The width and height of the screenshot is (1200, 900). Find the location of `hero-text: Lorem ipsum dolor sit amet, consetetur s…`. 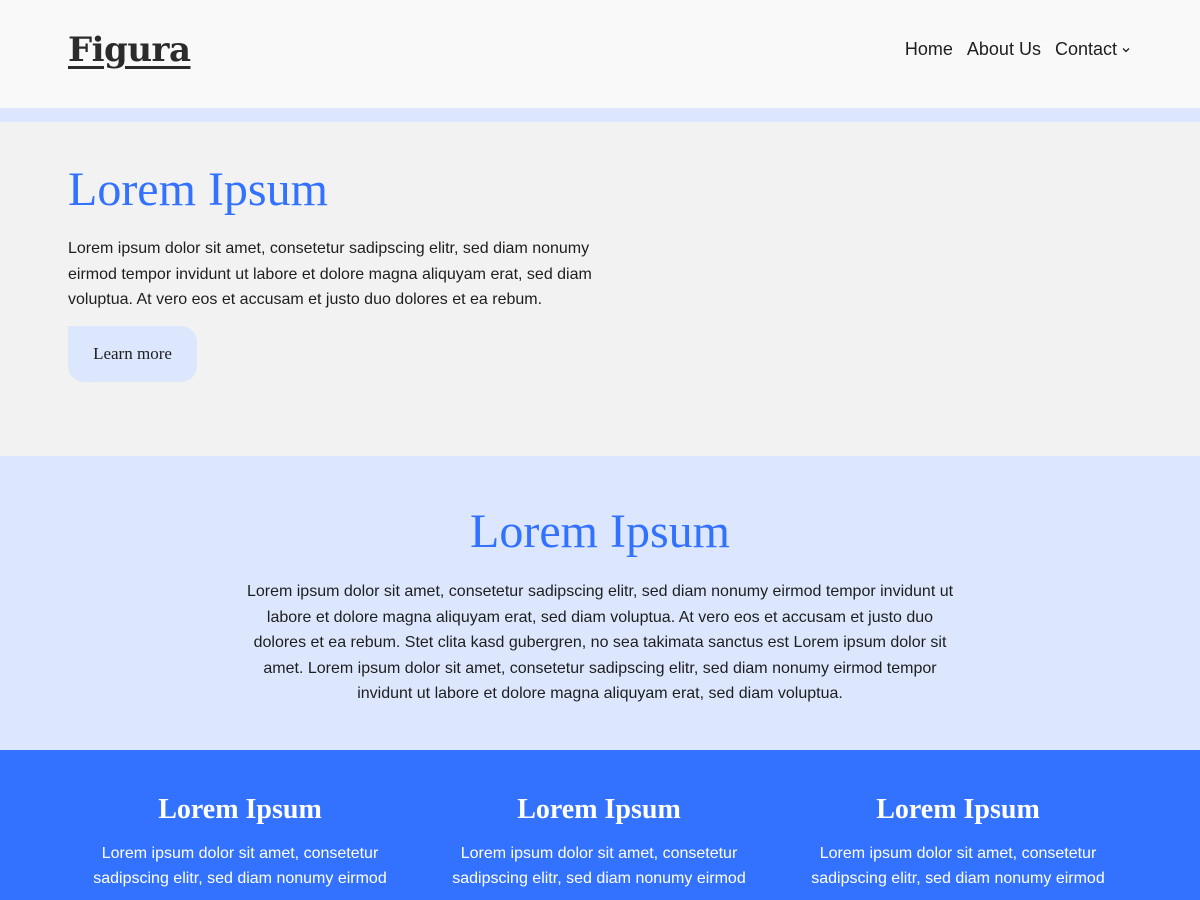

hero-text: Lorem ipsum dolor sit amet, consetetur s… is located at coordinates (330, 274).